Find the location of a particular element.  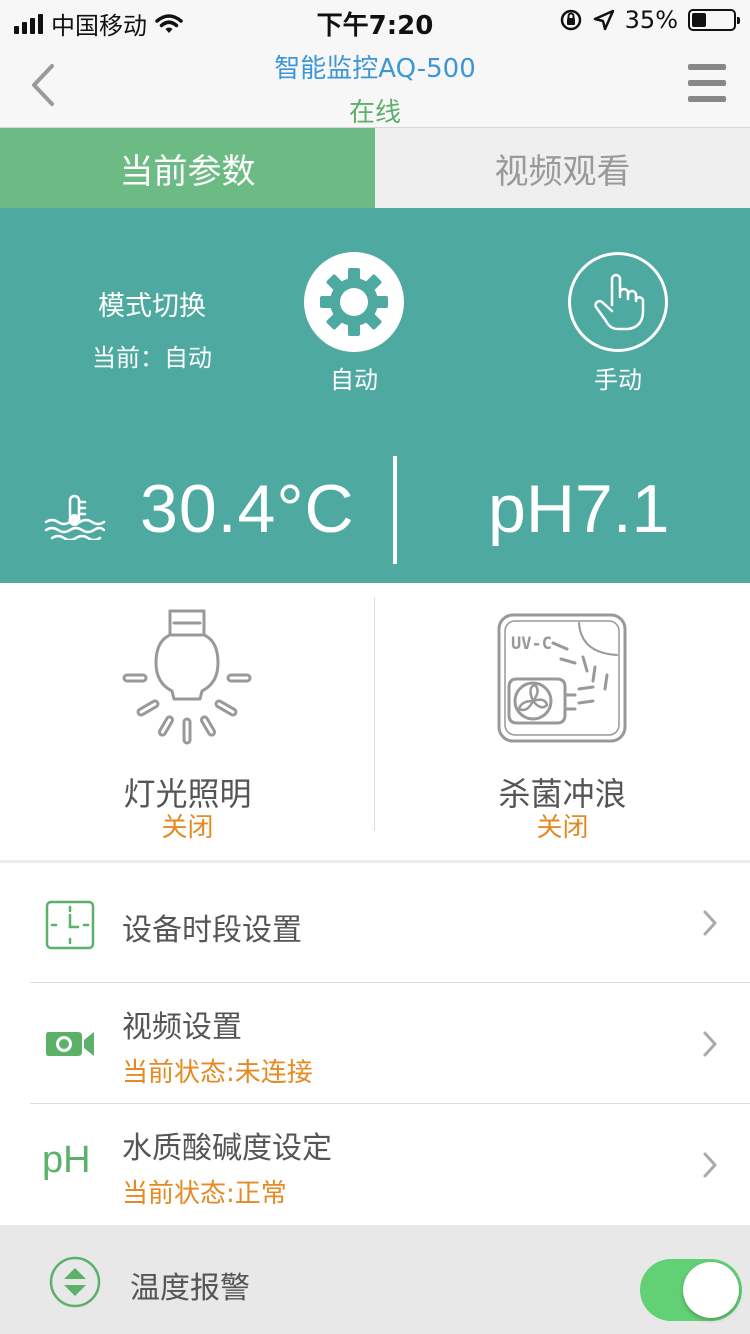

auto-mode-label: 自动 is located at coordinates (354, 380).